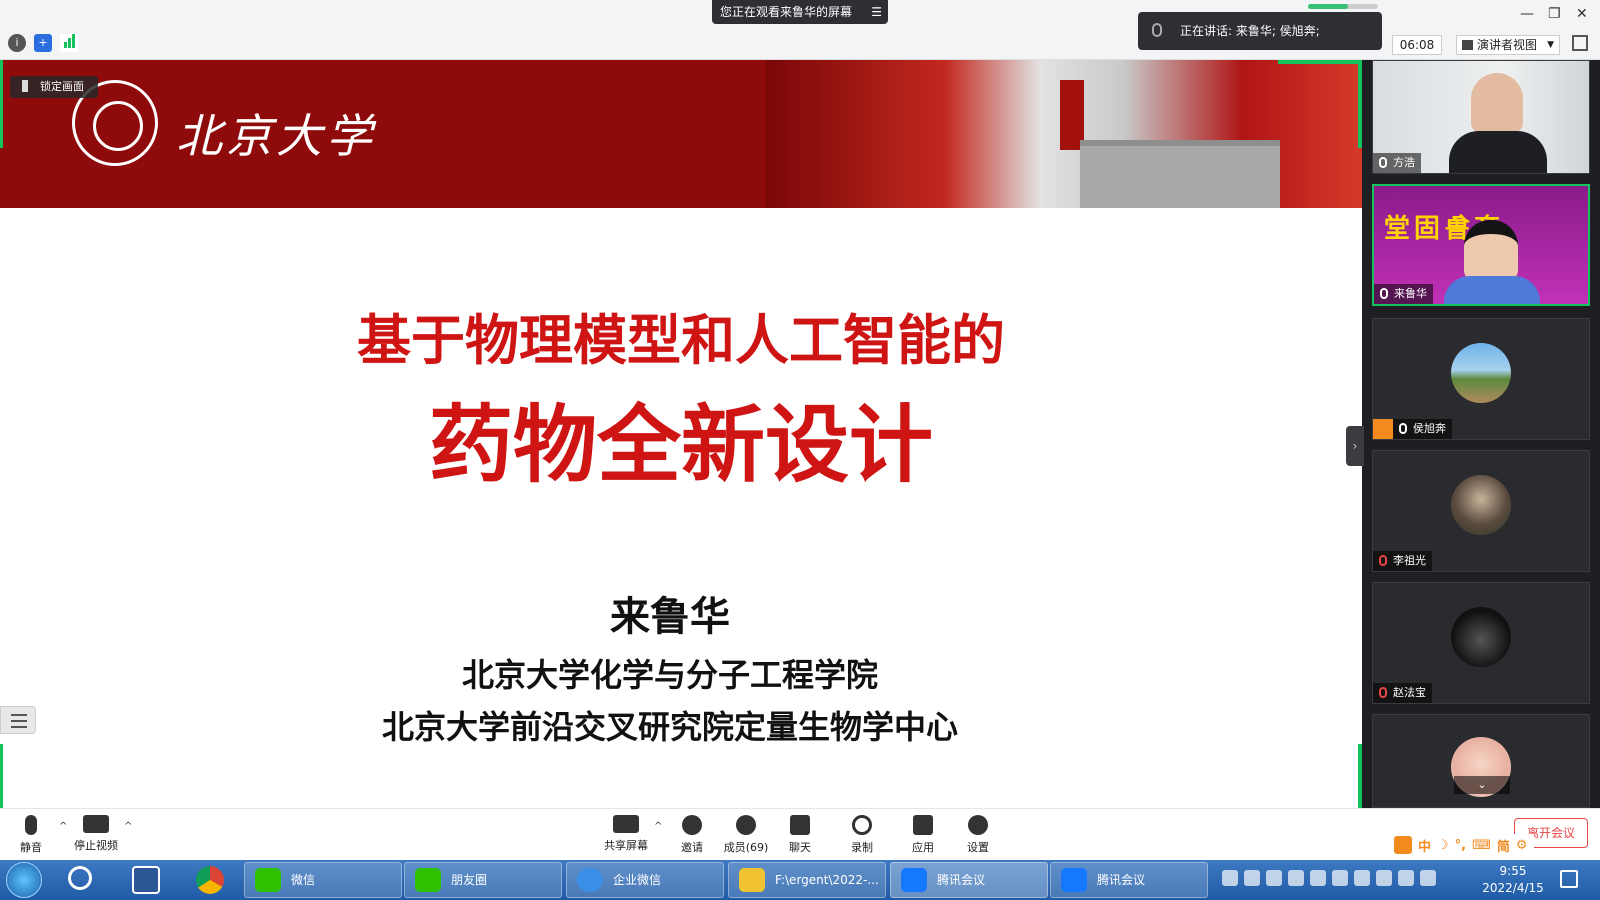  Describe the element at coordinates (746, 847) in the screenshot. I see `members-label: 成员(69)` at that location.